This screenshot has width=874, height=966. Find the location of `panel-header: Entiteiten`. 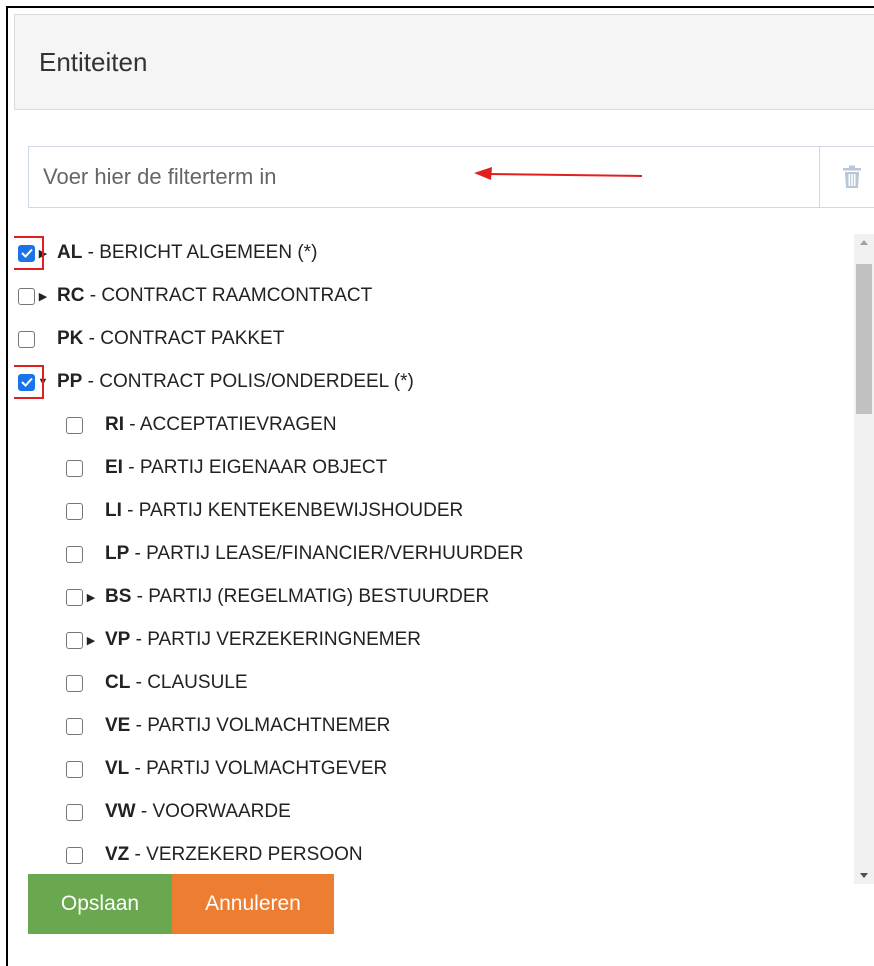

panel-header: Entiteiten is located at coordinates (444, 62).